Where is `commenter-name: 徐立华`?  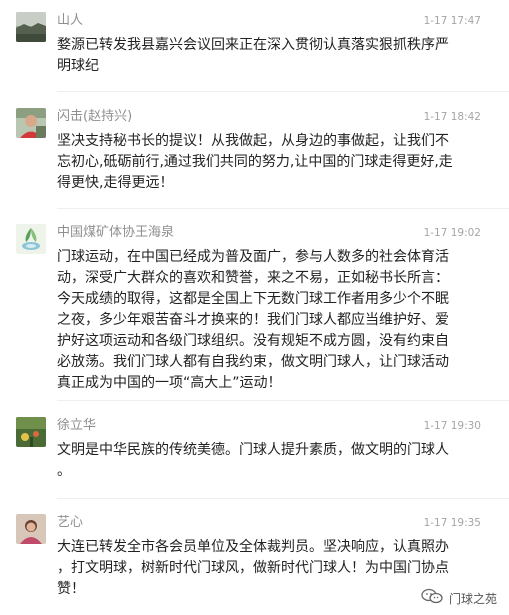 commenter-name: 徐立华 is located at coordinates (76, 426).